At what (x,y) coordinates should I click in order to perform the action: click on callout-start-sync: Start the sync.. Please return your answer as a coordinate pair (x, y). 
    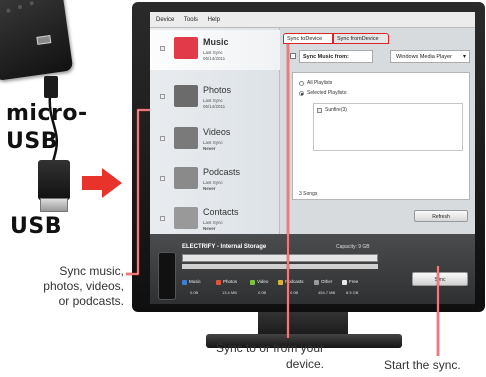
    Looking at the image, I should click on (422, 365).